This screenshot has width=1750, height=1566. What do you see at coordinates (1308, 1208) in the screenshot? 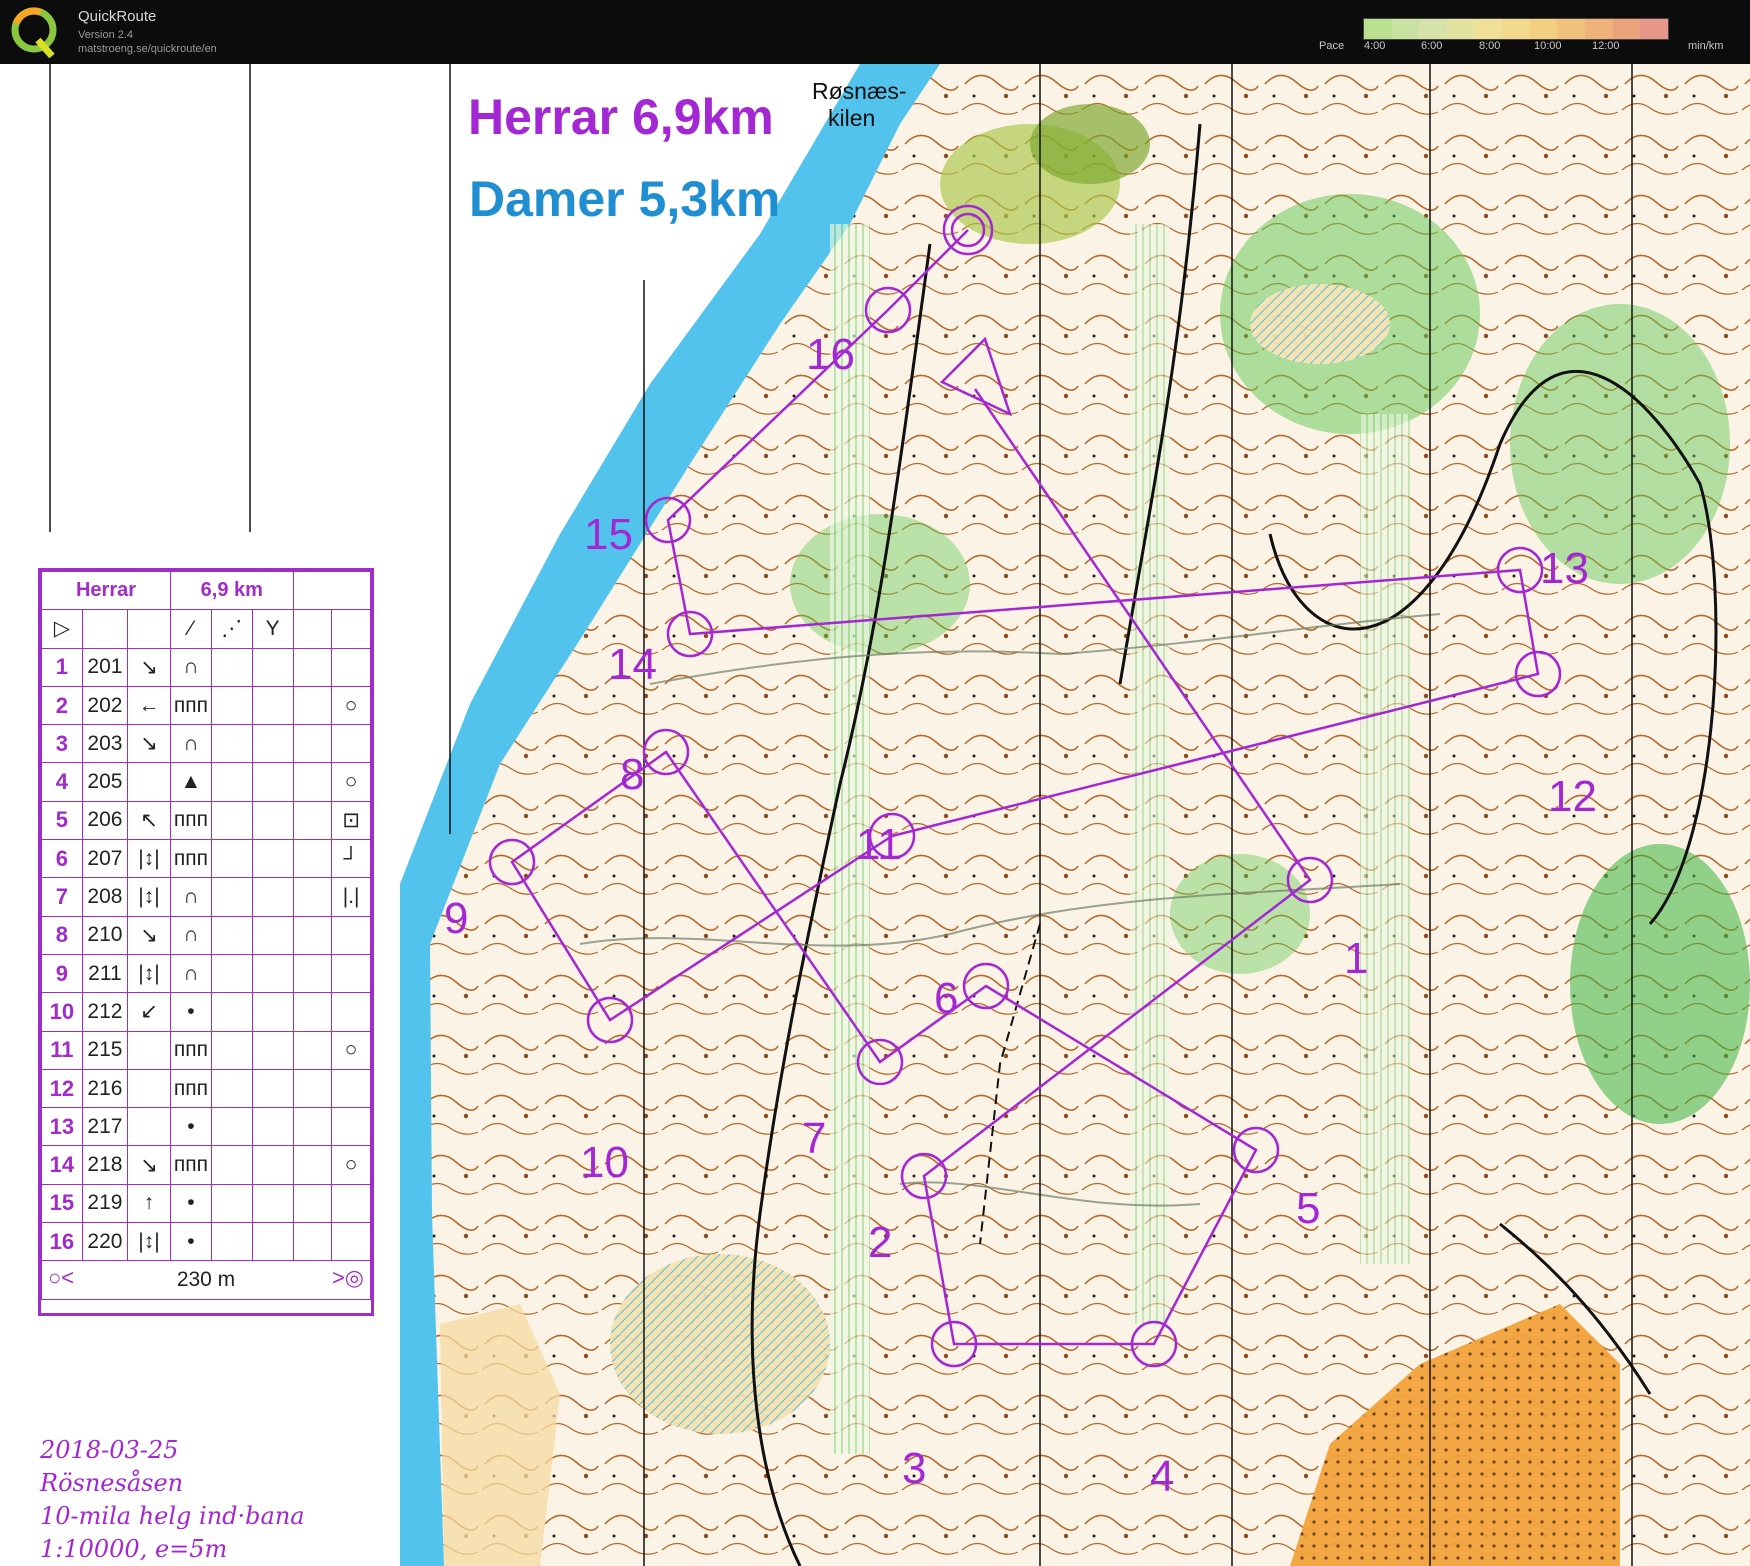
I see `control-number-5: 5` at bounding box center [1308, 1208].